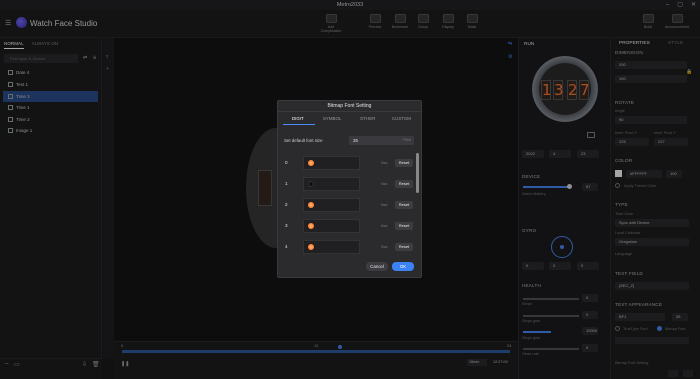 Image resolution: width=700 pixels, height=379 pixels. Describe the element at coordinates (348, 247) in the screenshot. I see `digit-row: 4 Max Reset` at that location.